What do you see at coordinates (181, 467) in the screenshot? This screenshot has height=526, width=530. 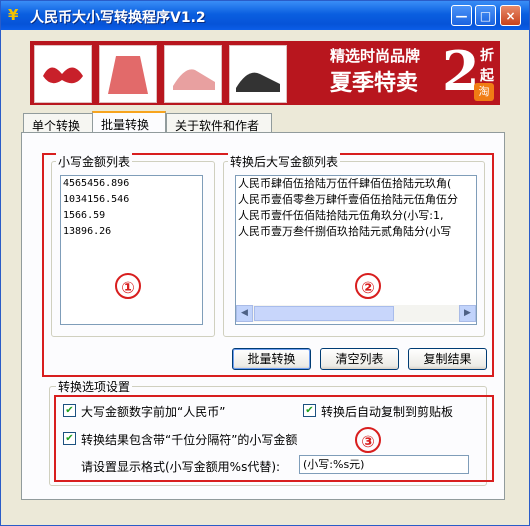 I see `format-label: 请设置显示格式(小写金额用%s代替):` at bounding box center [181, 467].